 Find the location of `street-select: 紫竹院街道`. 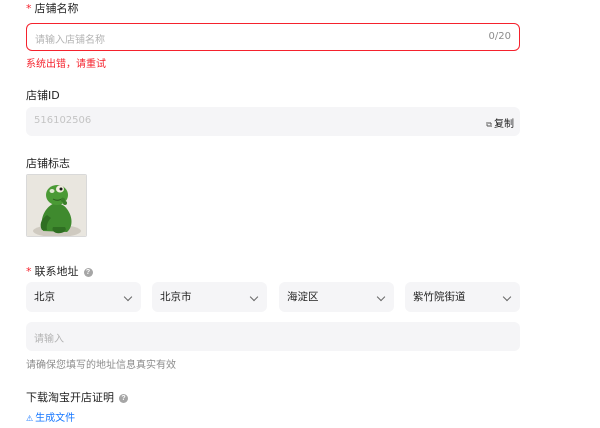

street-select: 紫竹院街道 is located at coordinates (462, 297).